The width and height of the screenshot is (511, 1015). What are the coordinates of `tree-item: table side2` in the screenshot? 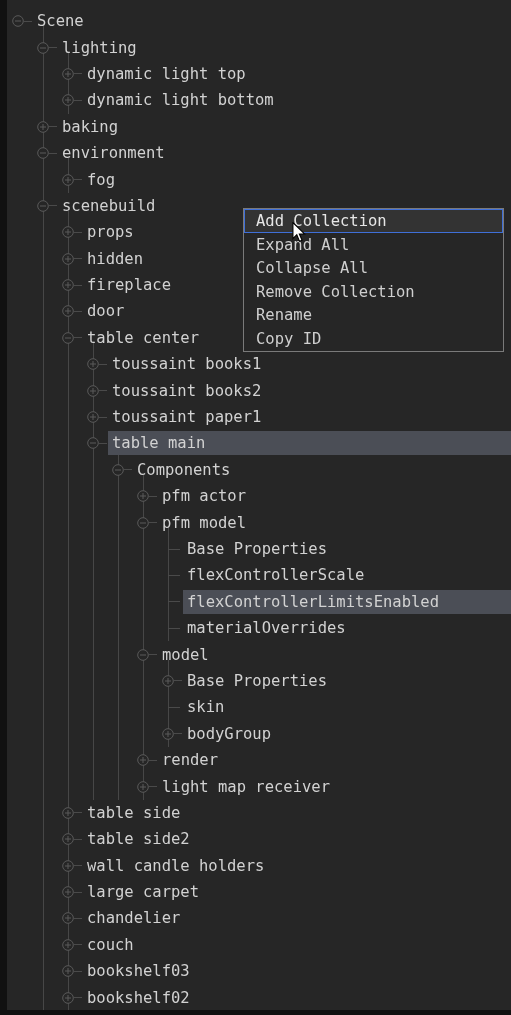 It's located at (297, 839).